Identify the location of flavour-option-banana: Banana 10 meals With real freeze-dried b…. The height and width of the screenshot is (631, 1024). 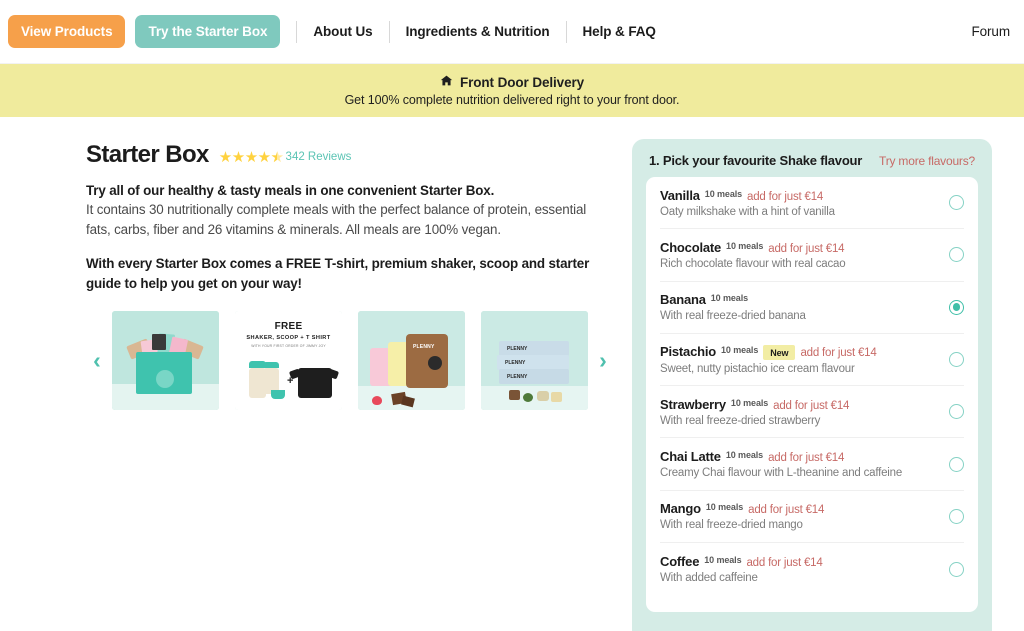
(812, 308).